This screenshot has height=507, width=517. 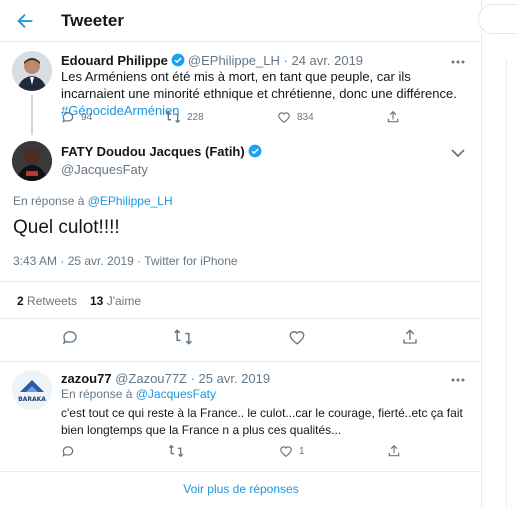 What do you see at coordinates (305, 117) in the screenshot?
I see `like-count: 834` at bounding box center [305, 117].